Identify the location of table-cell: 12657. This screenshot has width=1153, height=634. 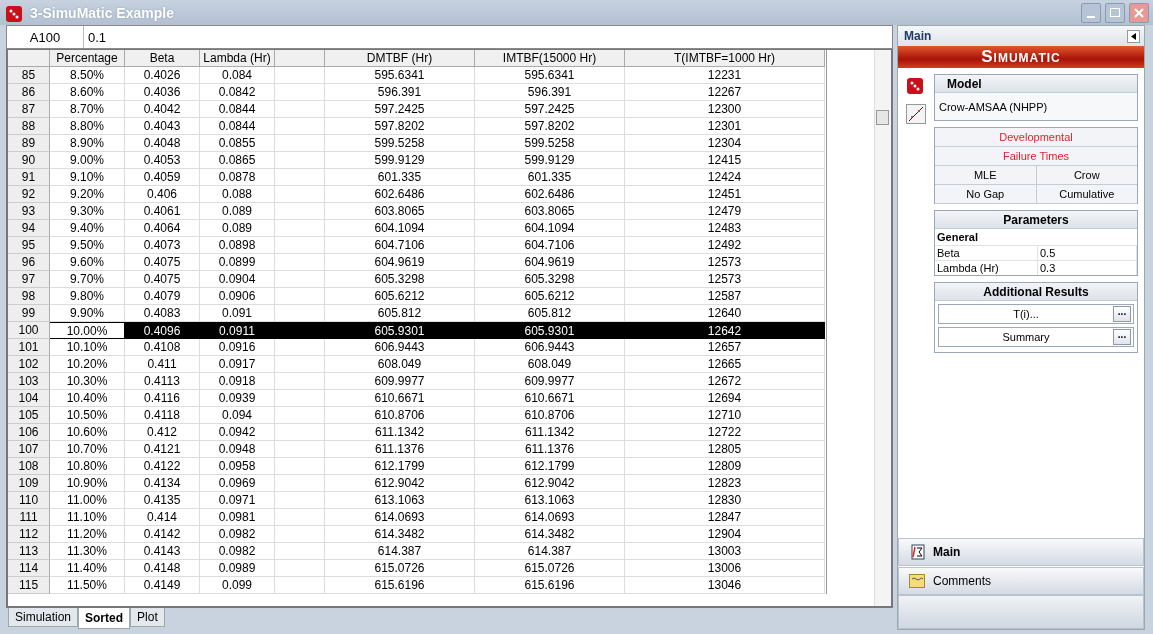
(725, 347).